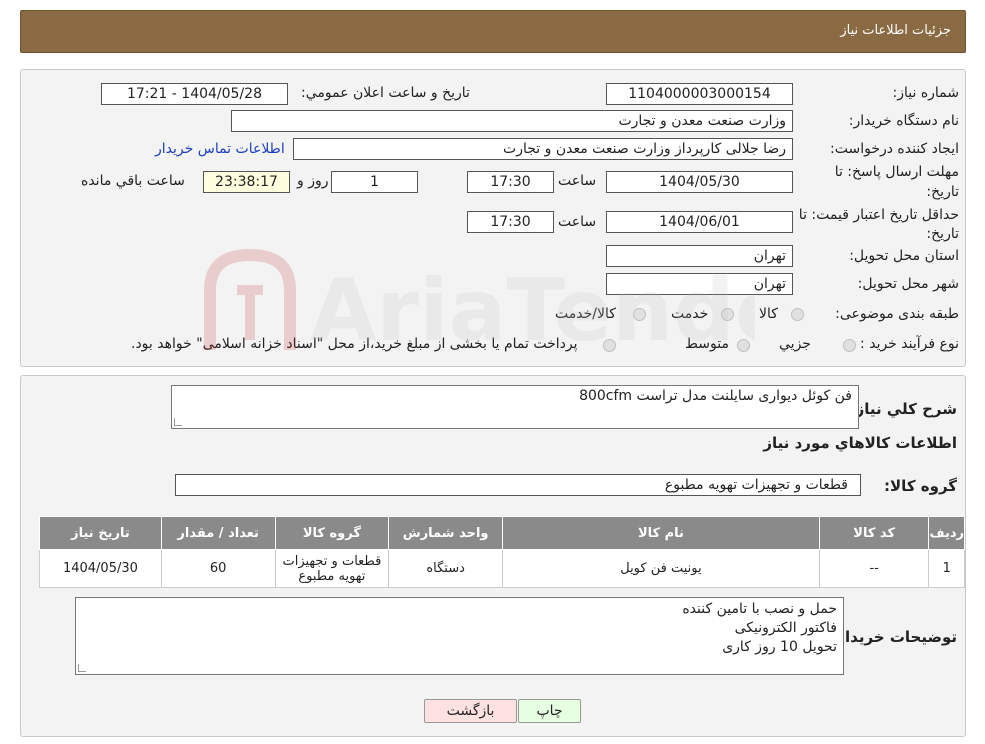  Describe the element at coordinates (661, 568) in the screenshot. I see `cell-name: یونیت فن کویل` at that location.